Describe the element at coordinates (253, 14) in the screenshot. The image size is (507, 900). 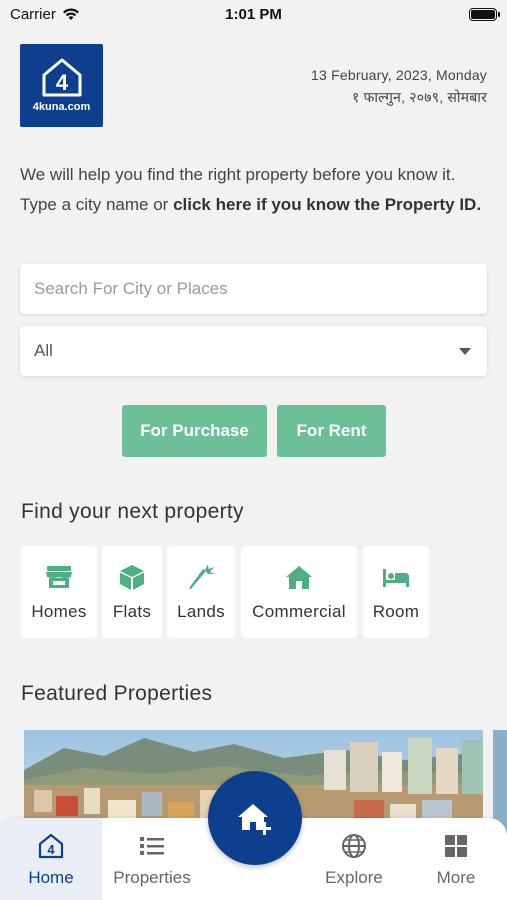
I see `status-bar: Carrier 1:01 PM` at that location.